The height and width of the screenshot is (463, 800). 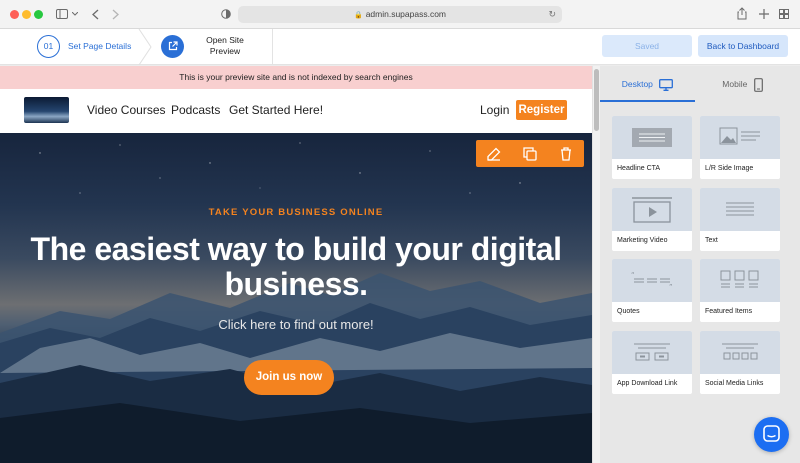 What do you see at coordinates (541, 110) in the screenshot?
I see `register-button: Register` at bounding box center [541, 110].